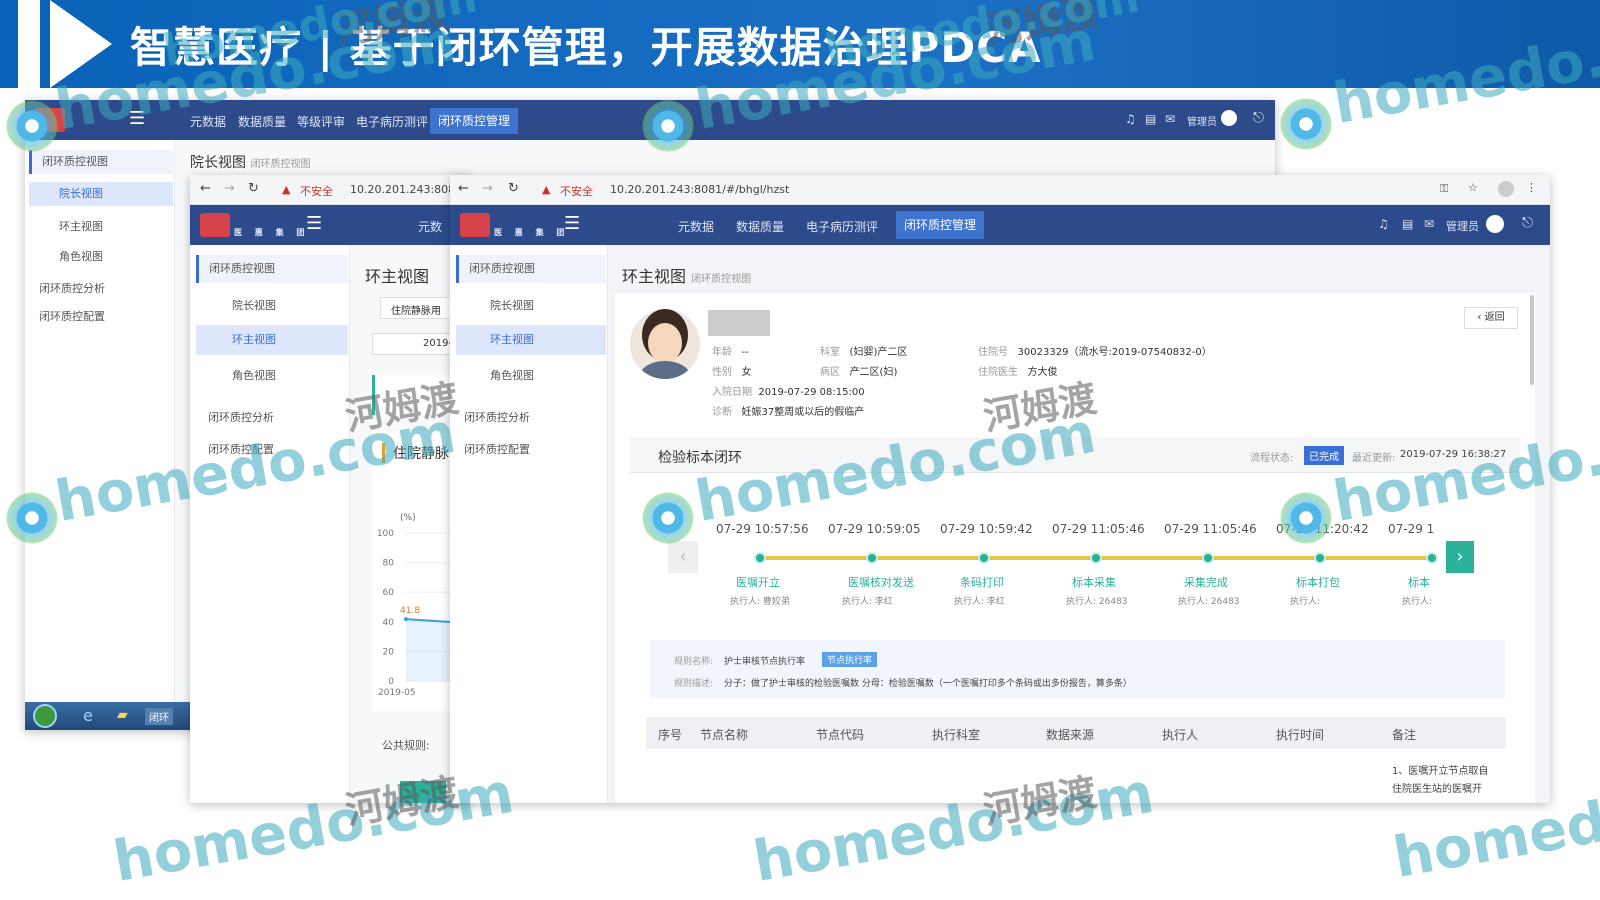 This screenshot has height=900, width=1600. What do you see at coordinates (1444, 189) in the screenshot?
I see `key-icon: ⚿` at bounding box center [1444, 189].